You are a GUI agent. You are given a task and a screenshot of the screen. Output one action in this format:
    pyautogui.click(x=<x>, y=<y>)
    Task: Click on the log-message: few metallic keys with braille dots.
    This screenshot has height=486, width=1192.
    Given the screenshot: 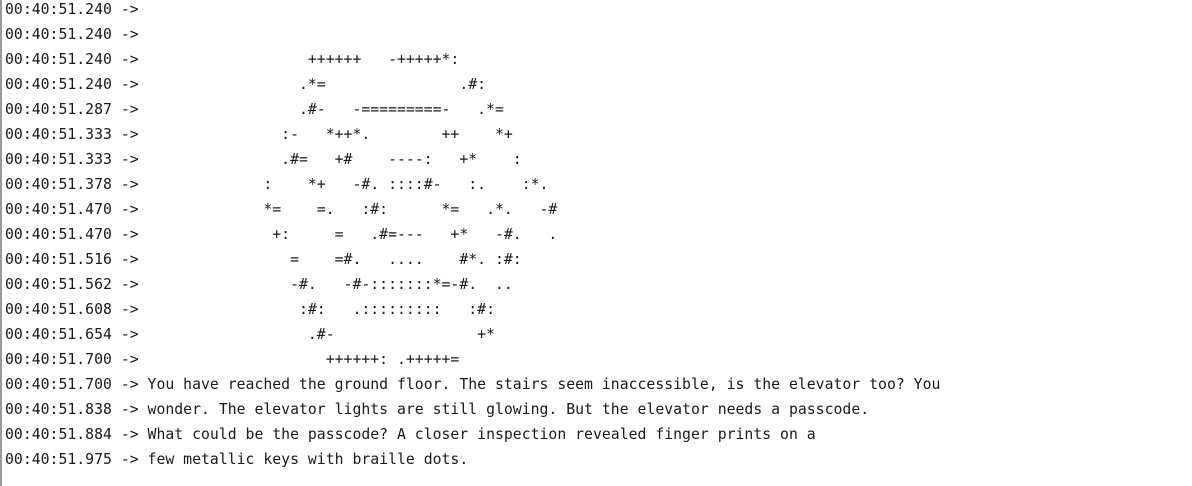 What is the action you would take?
    pyautogui.click(x=308, y=459)
    